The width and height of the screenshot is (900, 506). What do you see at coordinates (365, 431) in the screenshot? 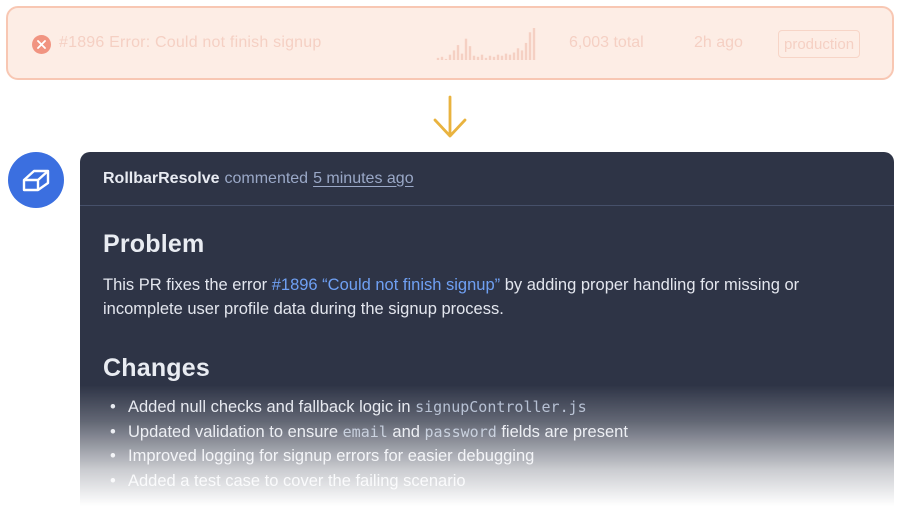
I see `inline-code: email` at bounding box center [365, 431].